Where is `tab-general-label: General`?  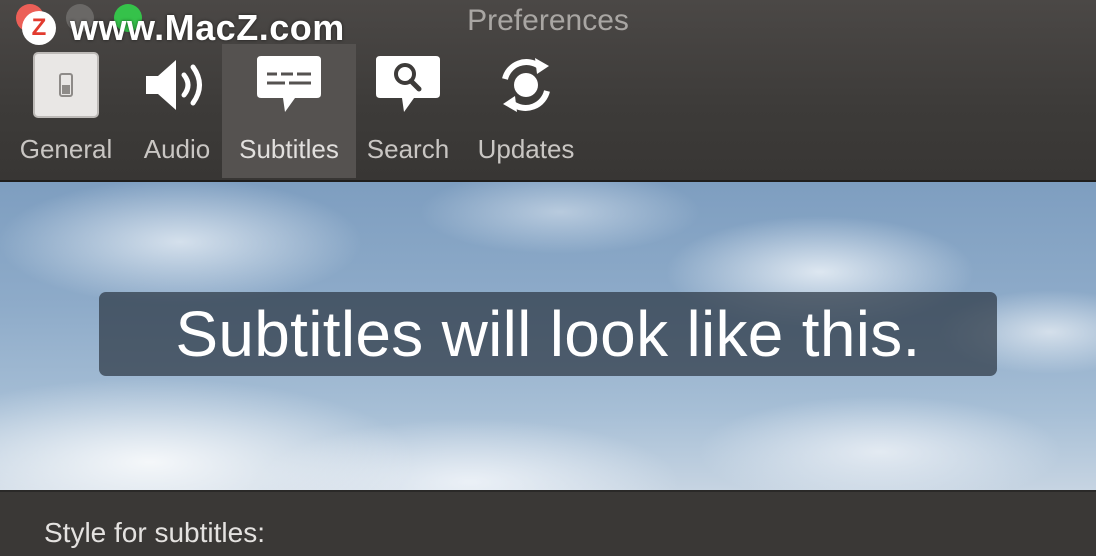
tab-general-label: General is located at coordinates (66, 149).